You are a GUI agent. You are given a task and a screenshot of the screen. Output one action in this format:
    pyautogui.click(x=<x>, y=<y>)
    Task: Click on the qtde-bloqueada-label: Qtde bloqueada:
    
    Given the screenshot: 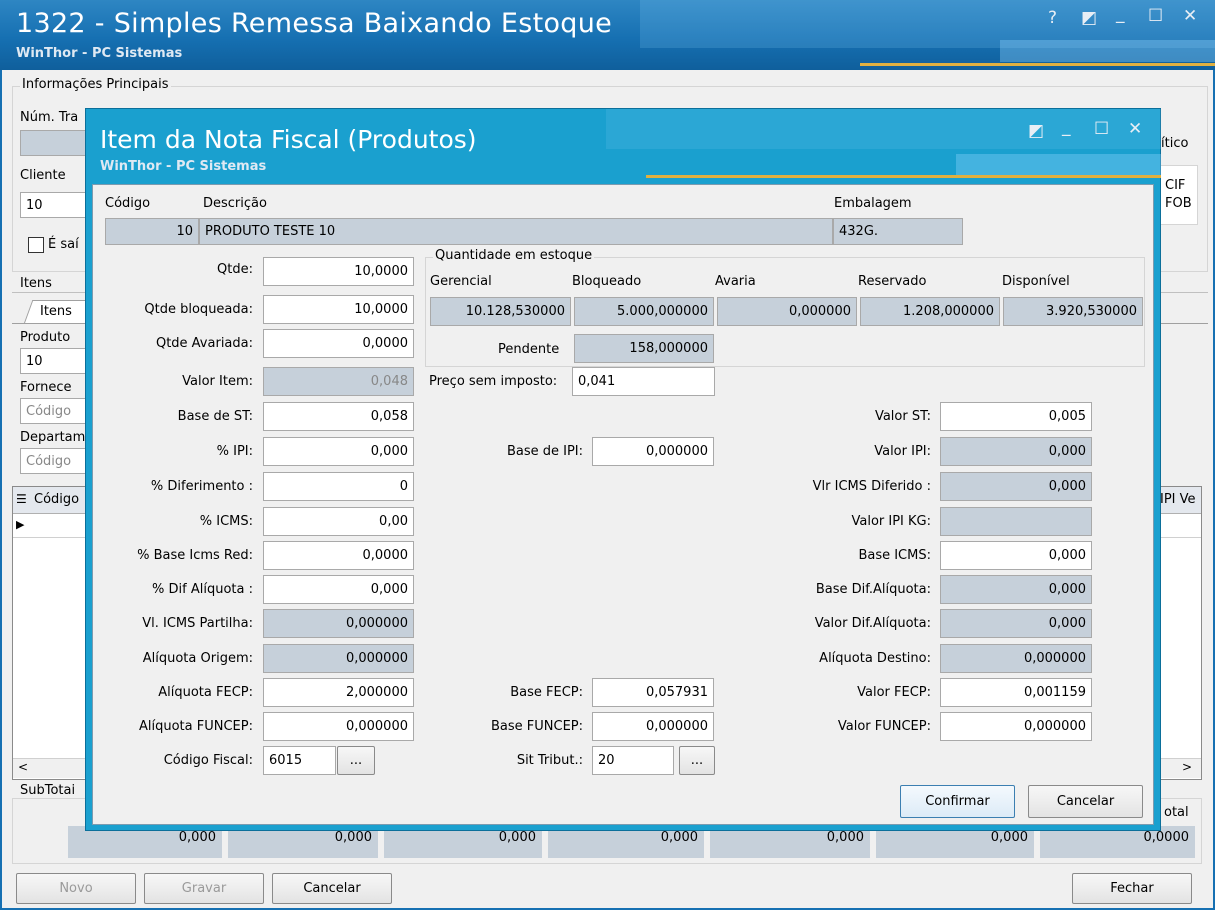 What is the action you would take?
    pyautogui.click(x=198, y=309)
    